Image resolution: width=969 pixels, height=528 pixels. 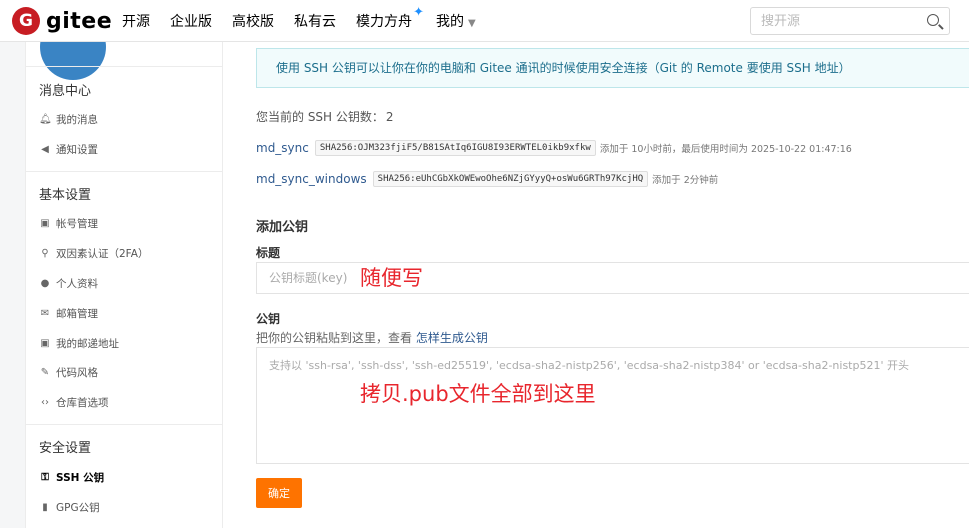 What do you see at coordinates (73, 61) in the screenshot?
I see `avatar` at bounding box center [73, 61].